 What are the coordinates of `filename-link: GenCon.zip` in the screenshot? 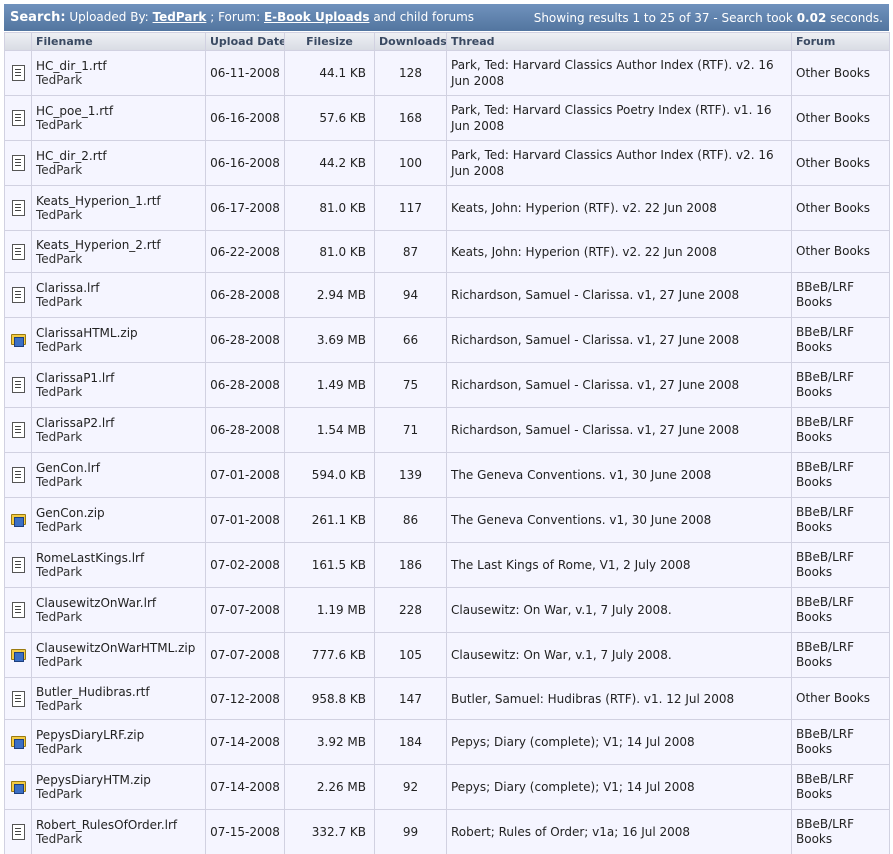 It's located at (118, 513).